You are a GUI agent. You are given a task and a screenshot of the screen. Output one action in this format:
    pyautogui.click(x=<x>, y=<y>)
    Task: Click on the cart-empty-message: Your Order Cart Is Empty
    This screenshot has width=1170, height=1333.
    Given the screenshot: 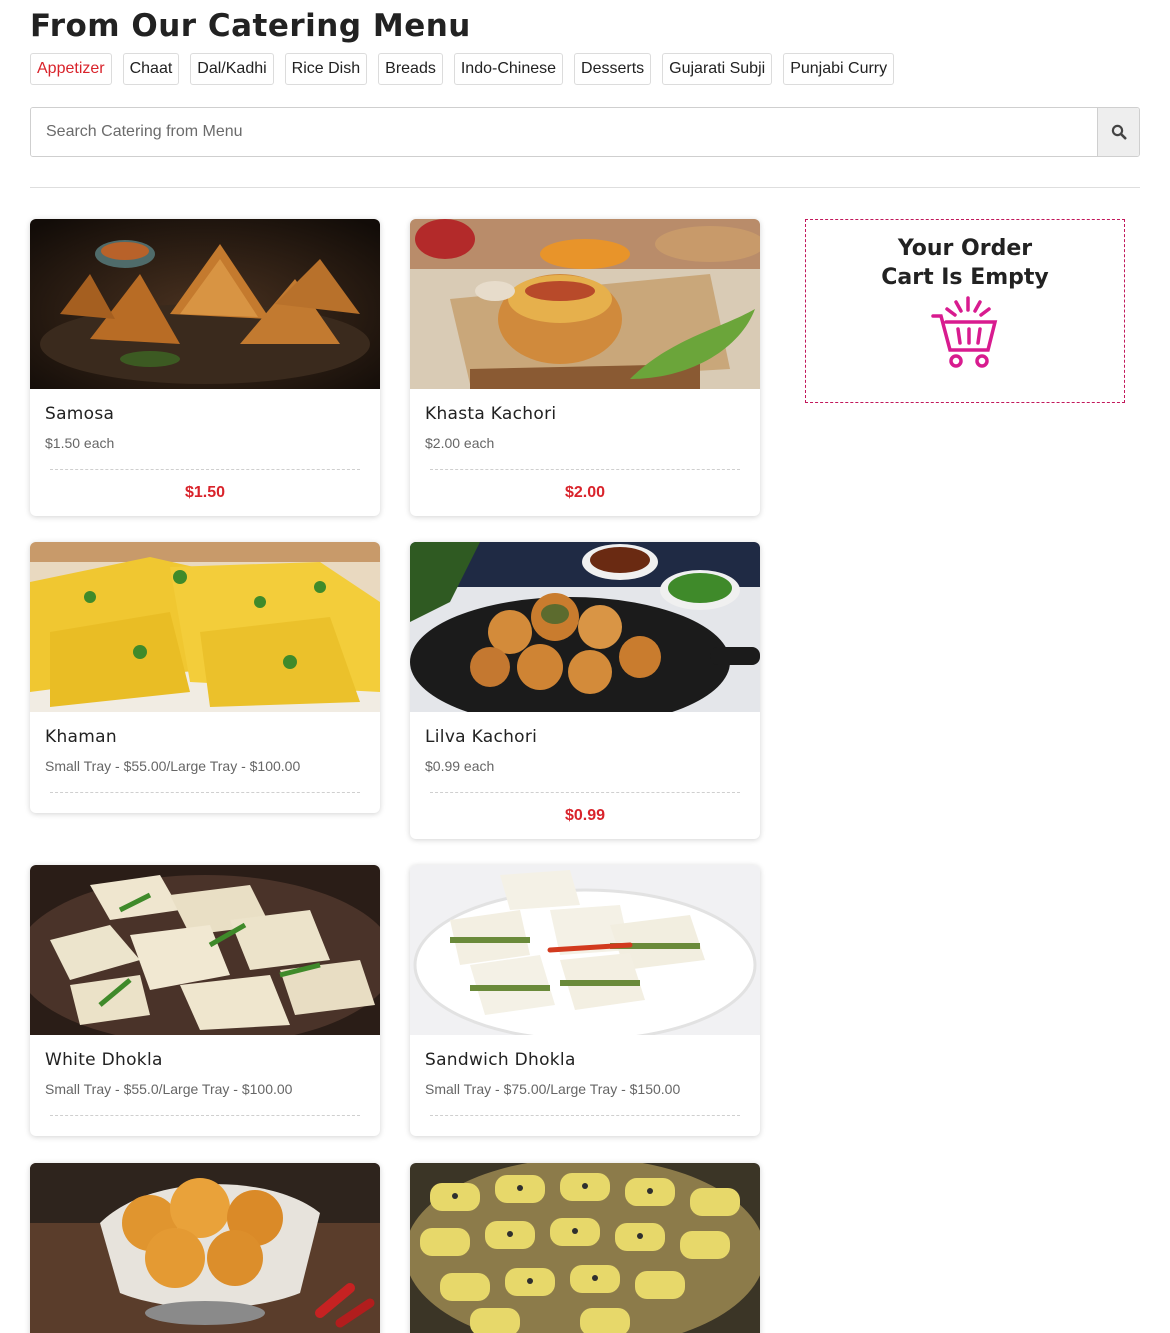 What is the action you would take?
    pyautogui.click(x=965, y=263)
    